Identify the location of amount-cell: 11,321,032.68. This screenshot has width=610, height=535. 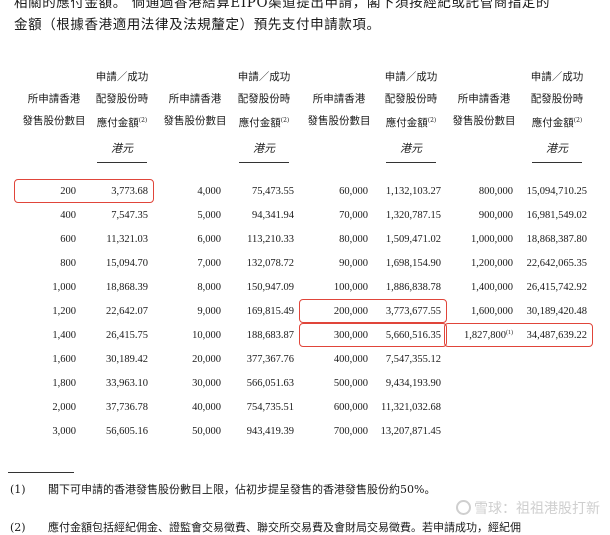
(411, 407).